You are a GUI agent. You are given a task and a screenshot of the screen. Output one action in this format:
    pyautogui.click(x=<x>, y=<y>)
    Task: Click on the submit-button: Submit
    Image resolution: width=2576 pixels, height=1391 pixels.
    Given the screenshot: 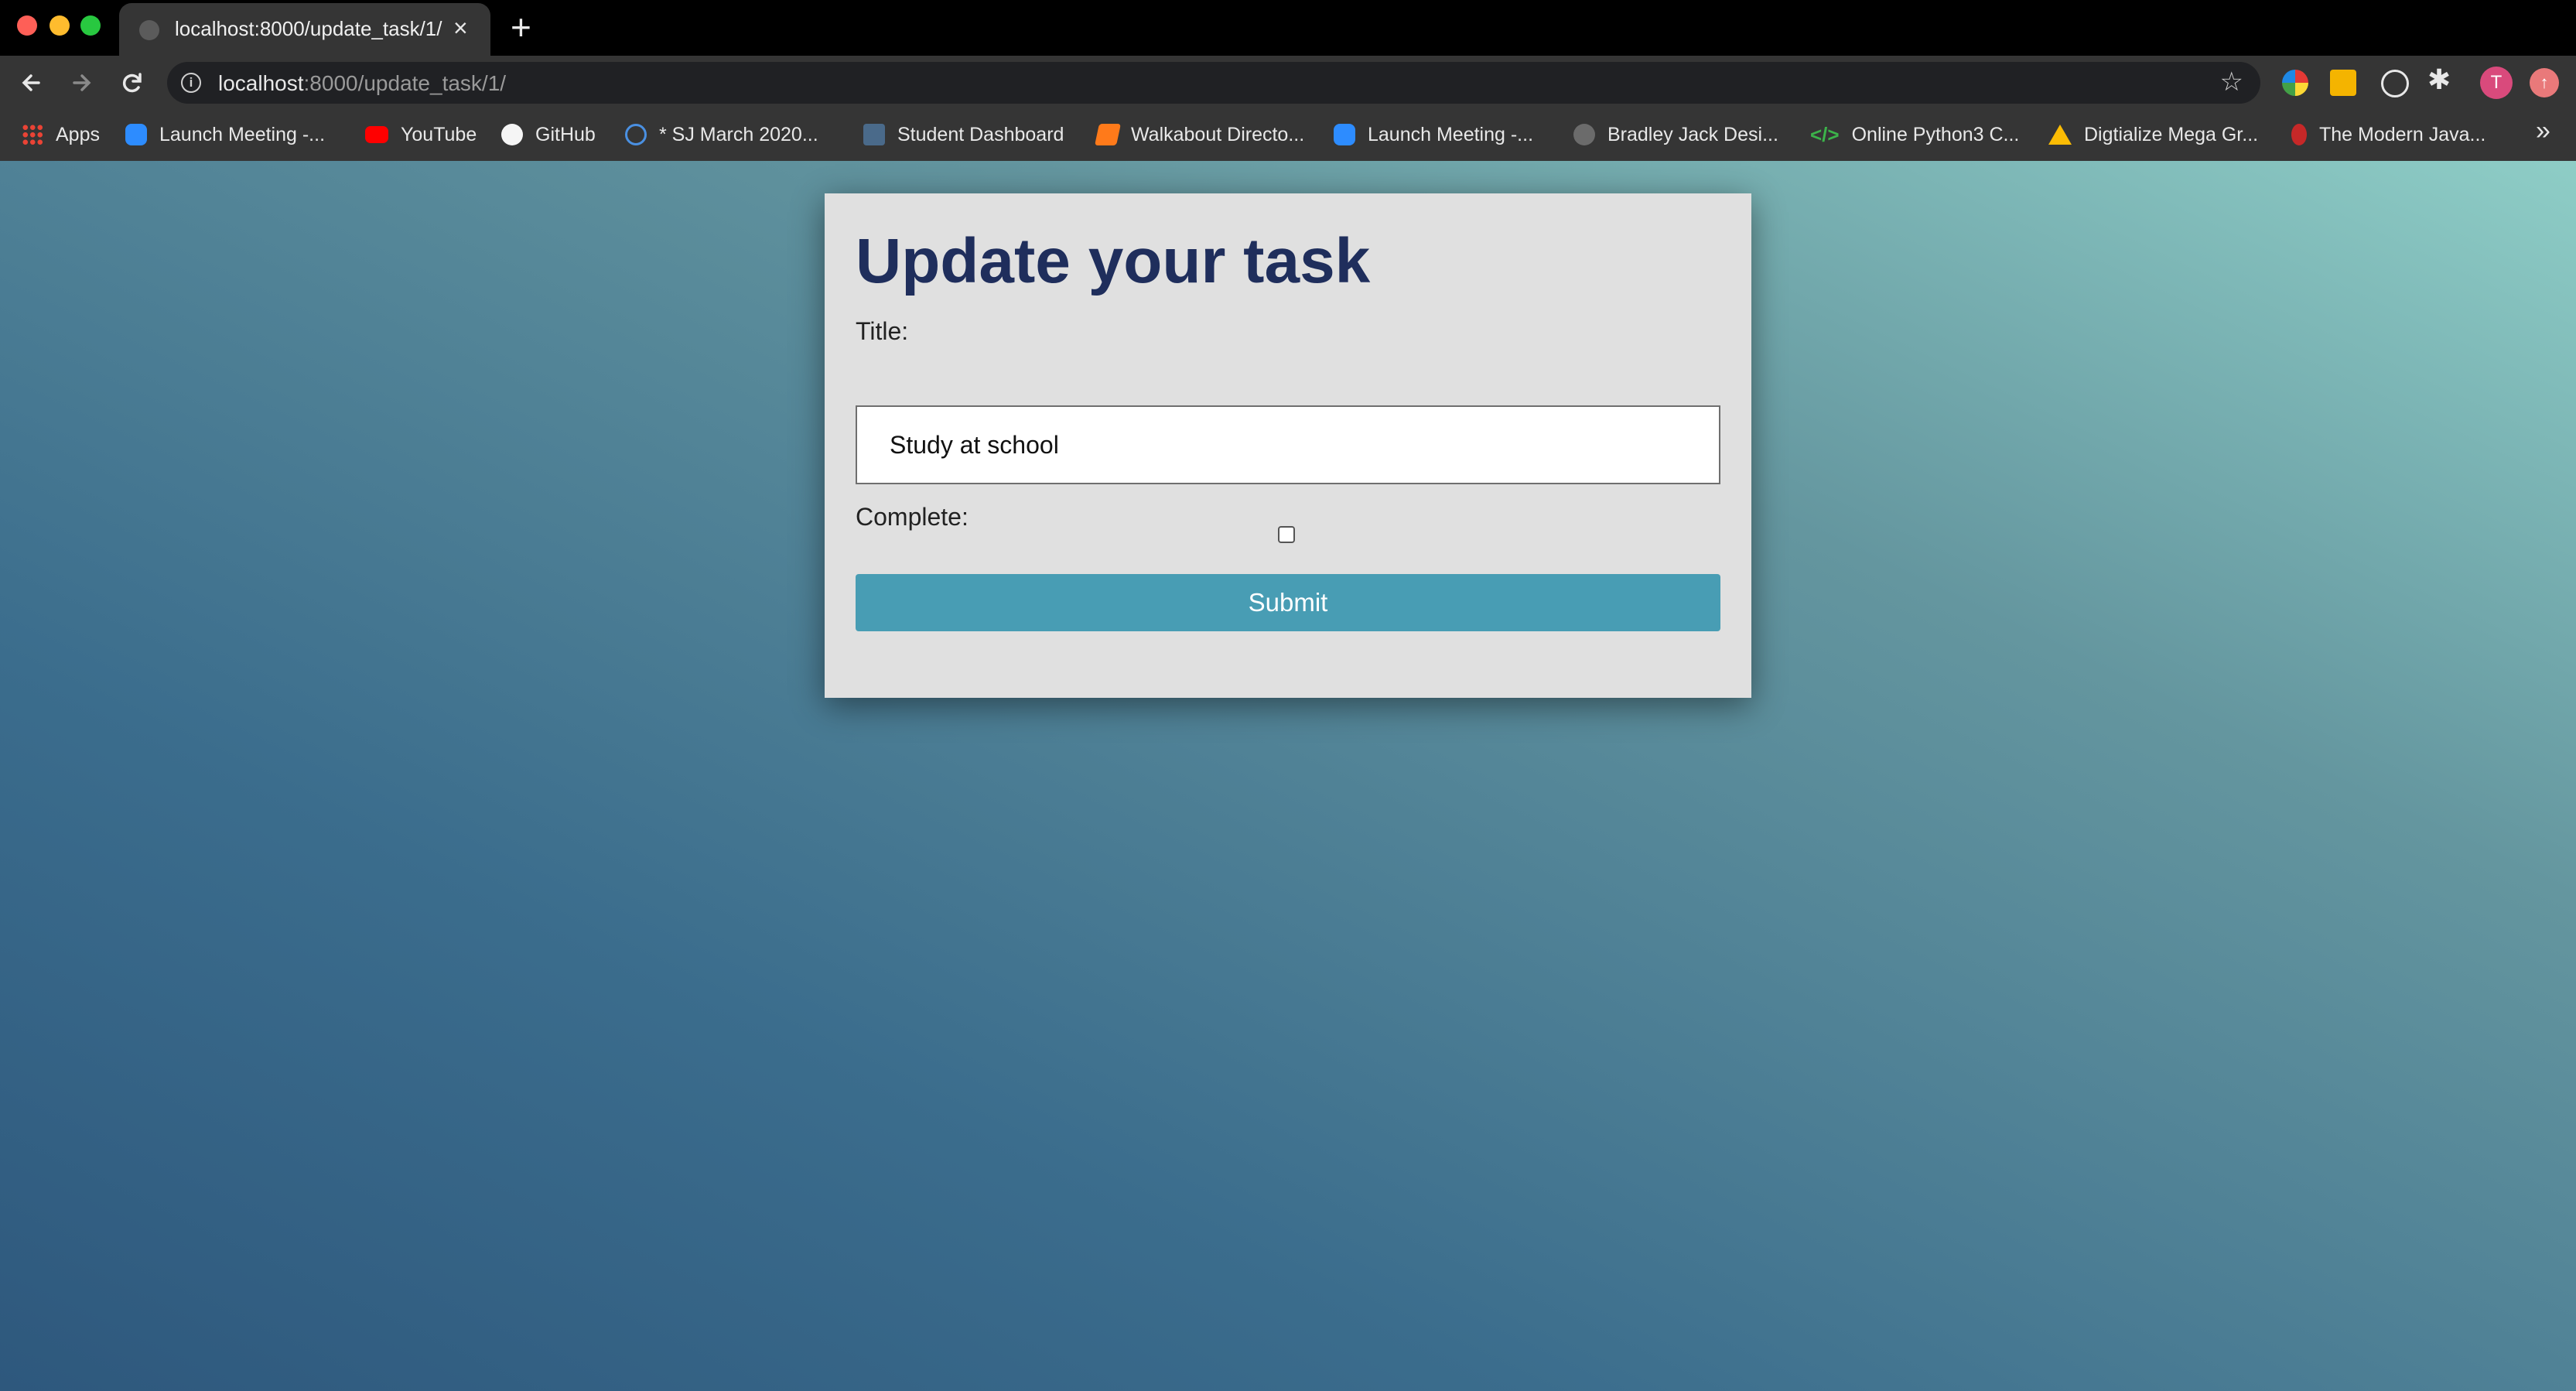 What is the action you would take?
    pyautogui.click(x=1288, y=602)
    